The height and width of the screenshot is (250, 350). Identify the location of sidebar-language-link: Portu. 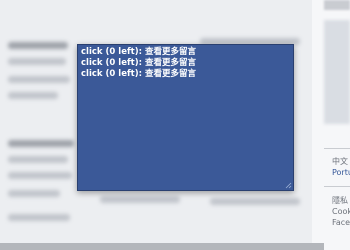
(341, 173).